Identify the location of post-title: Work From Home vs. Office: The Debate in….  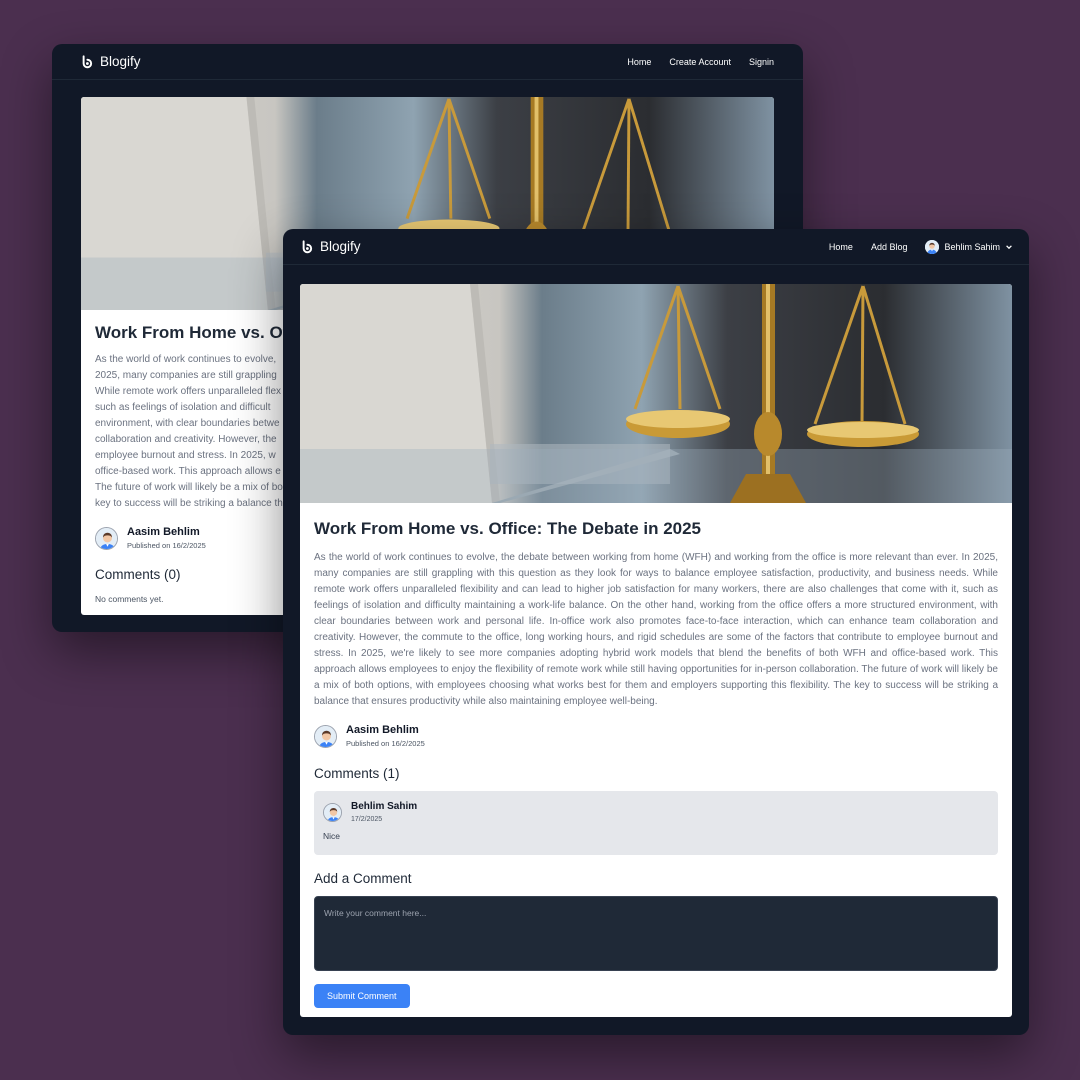
(508, 528).